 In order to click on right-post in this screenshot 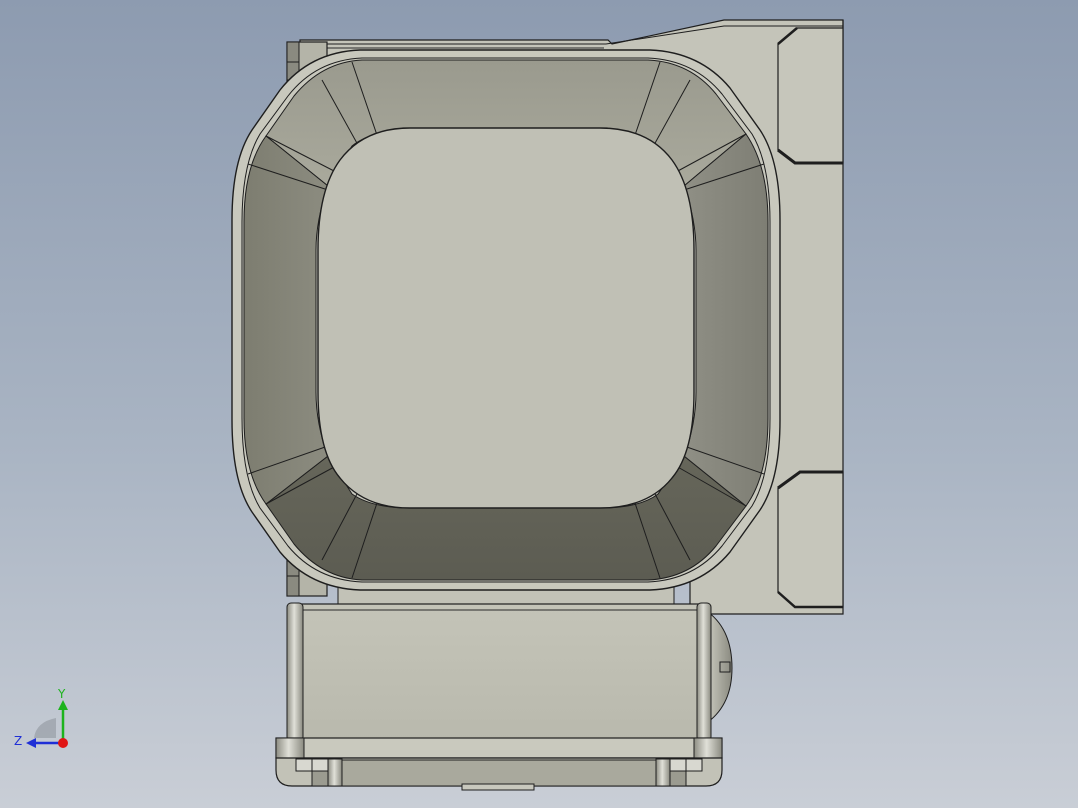, I will do `click(704, 672)`.